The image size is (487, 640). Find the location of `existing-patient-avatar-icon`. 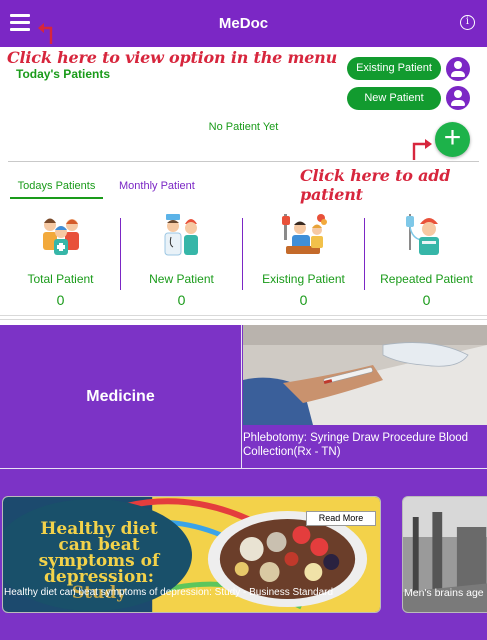

existing-patient-avatar-icon is located at coordinates (458, 69).